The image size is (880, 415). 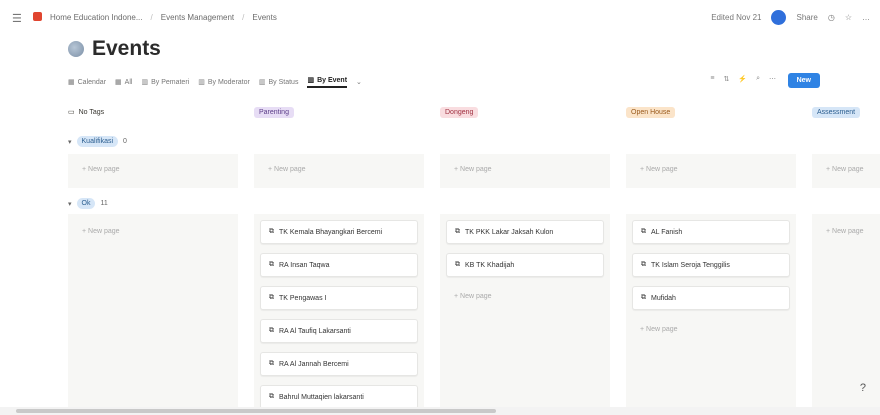 What do you see at coordinates (339, 397) in the screenshot?
I see `card: ⧉ Bahrul Muttaqien lakarsanti` at bounding box center [339, 397].